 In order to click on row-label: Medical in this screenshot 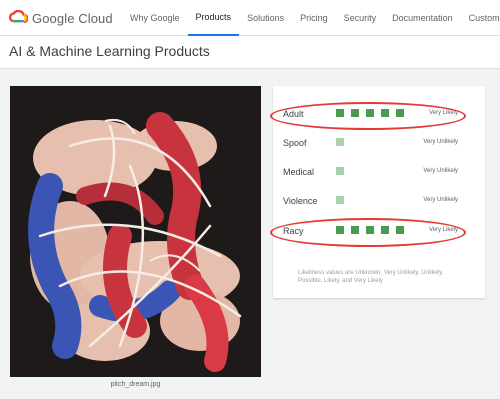, I will do `click(299, 172)`.